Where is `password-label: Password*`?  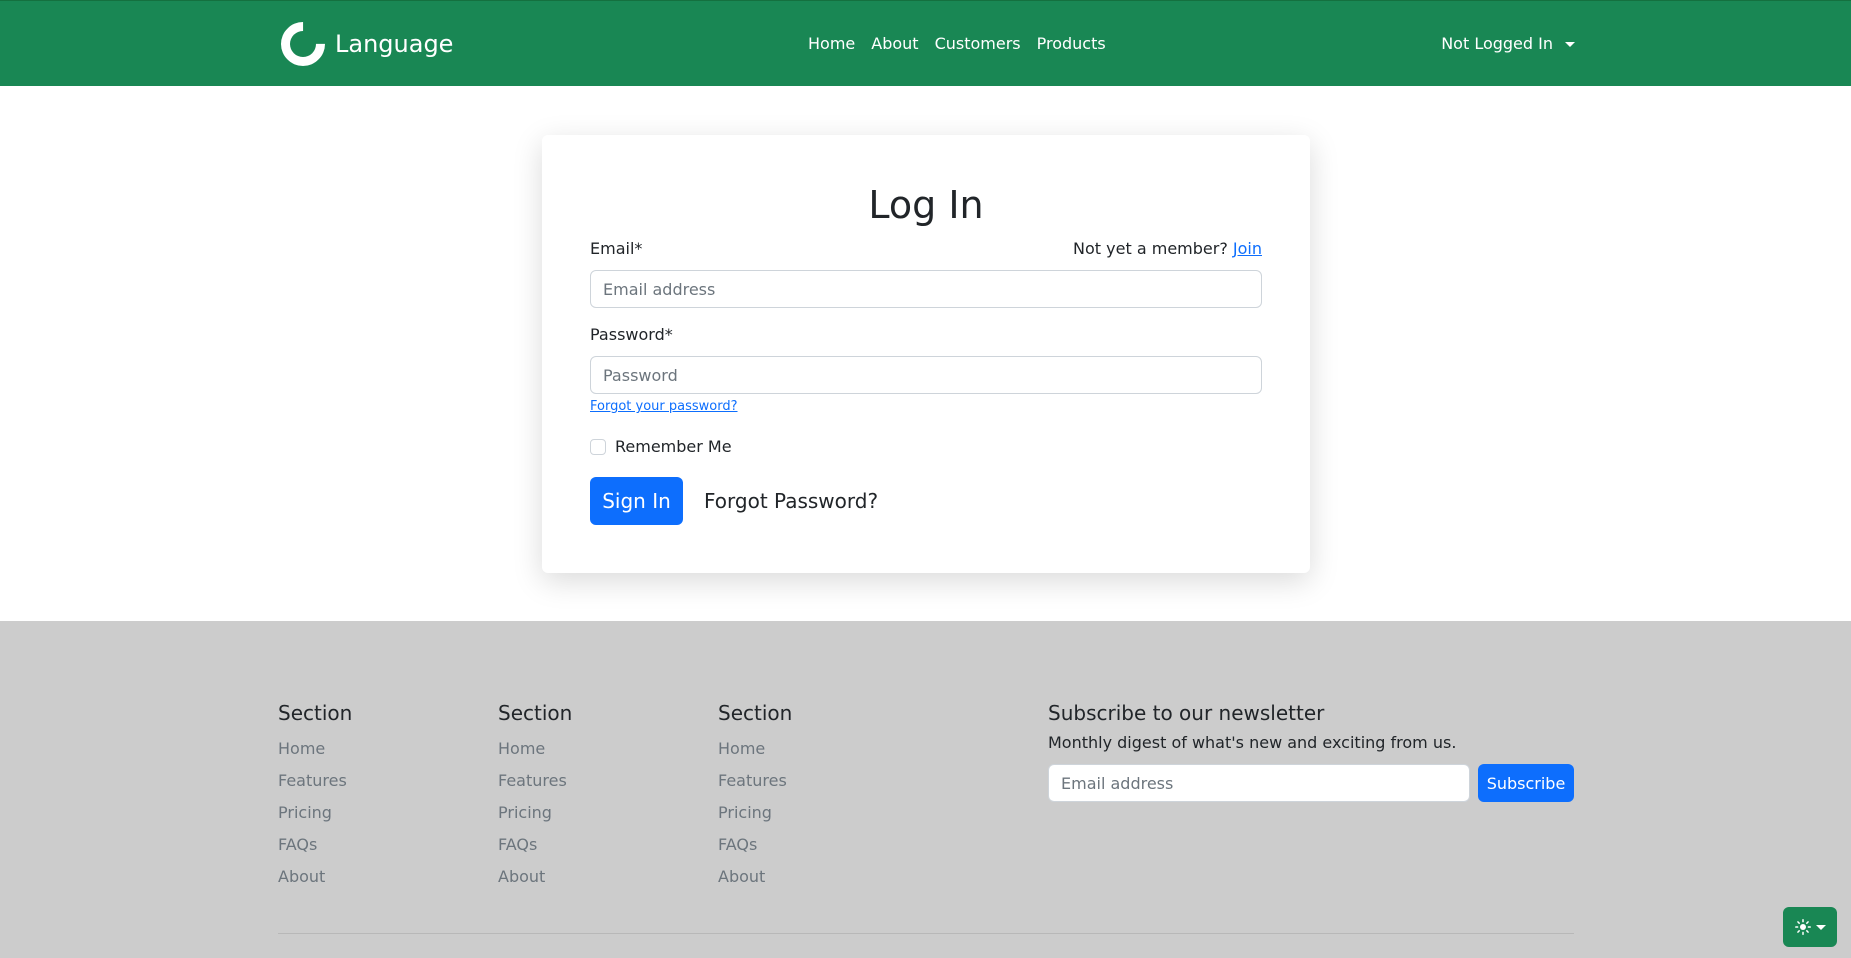 password-label: Password* is located at coordinates (631, 334).